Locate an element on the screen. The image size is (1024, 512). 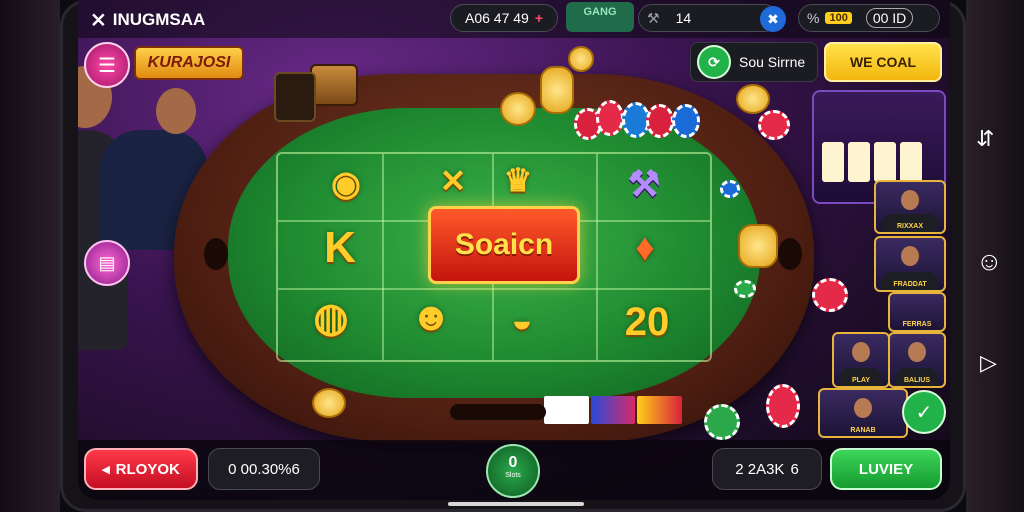
brand-logo-icon: ⨯ is located at coordinates (98, 20).